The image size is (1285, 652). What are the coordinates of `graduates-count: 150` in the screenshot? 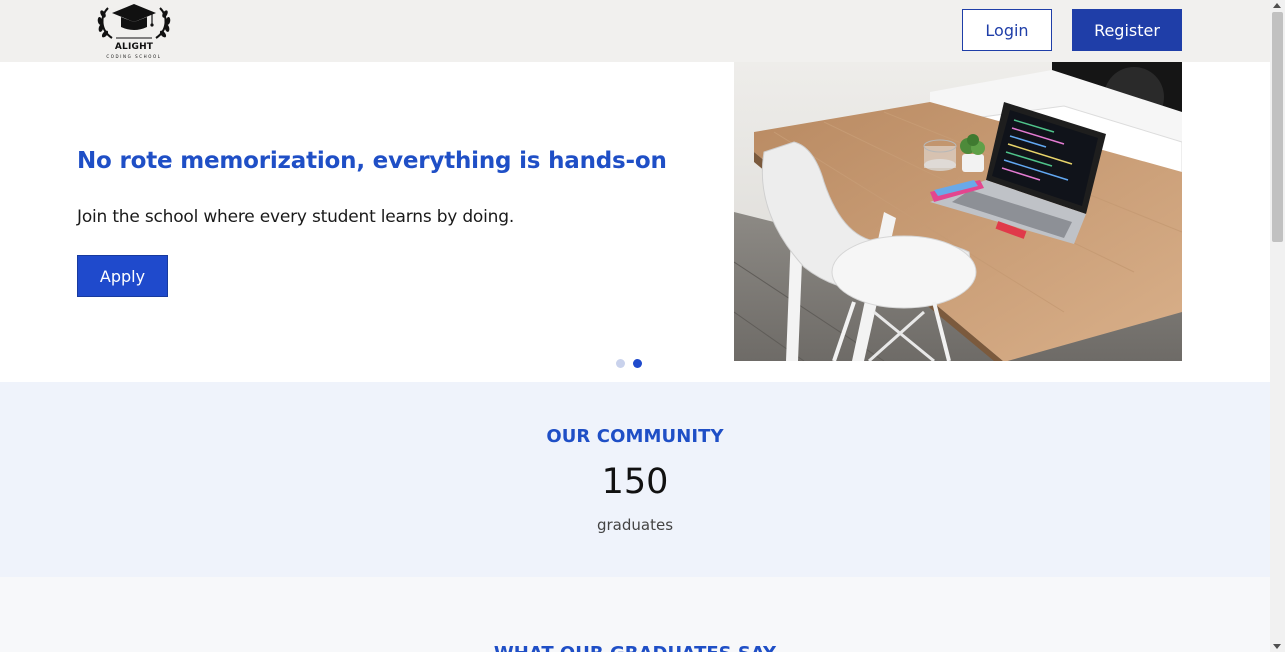 It's located at (635, 482).